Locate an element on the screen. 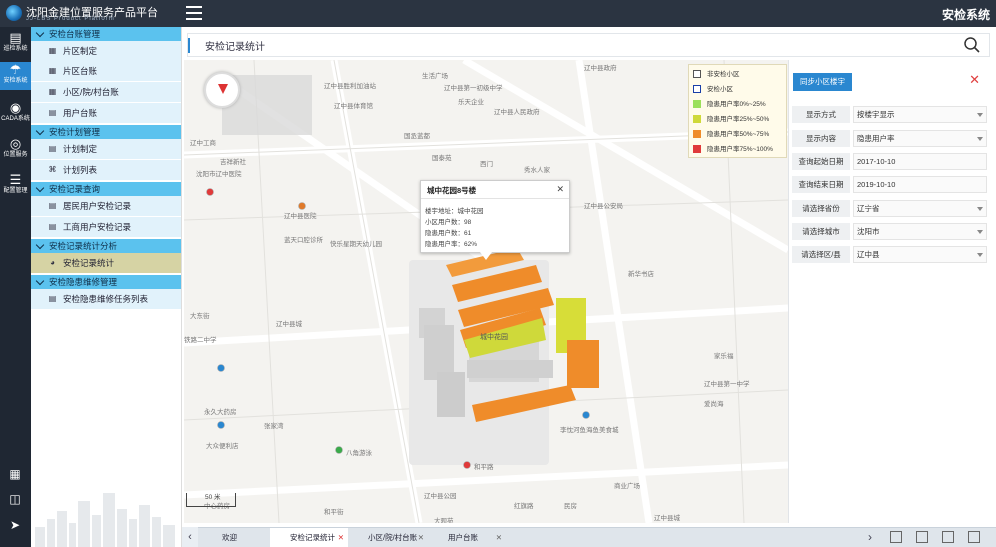 The width and height of the screenshot is (996, 547). tab-welcome: 欢迎✕ is located at coordinates (241, 537).